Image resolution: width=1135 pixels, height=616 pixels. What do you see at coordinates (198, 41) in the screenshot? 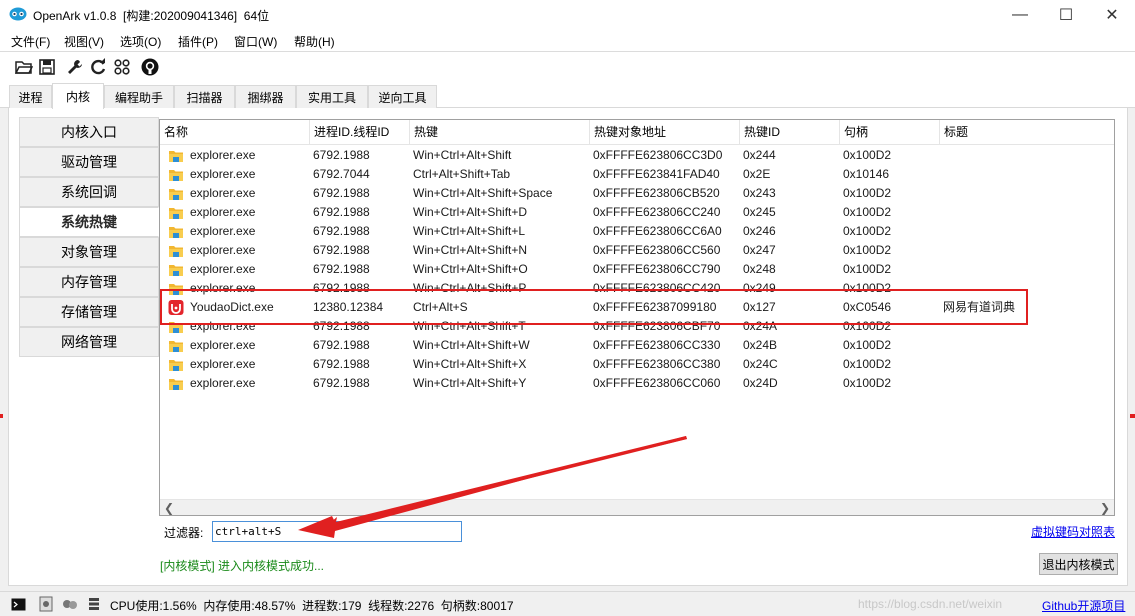
I see `menu-plugins: 插件(P)` at bounding box center [198, 41].